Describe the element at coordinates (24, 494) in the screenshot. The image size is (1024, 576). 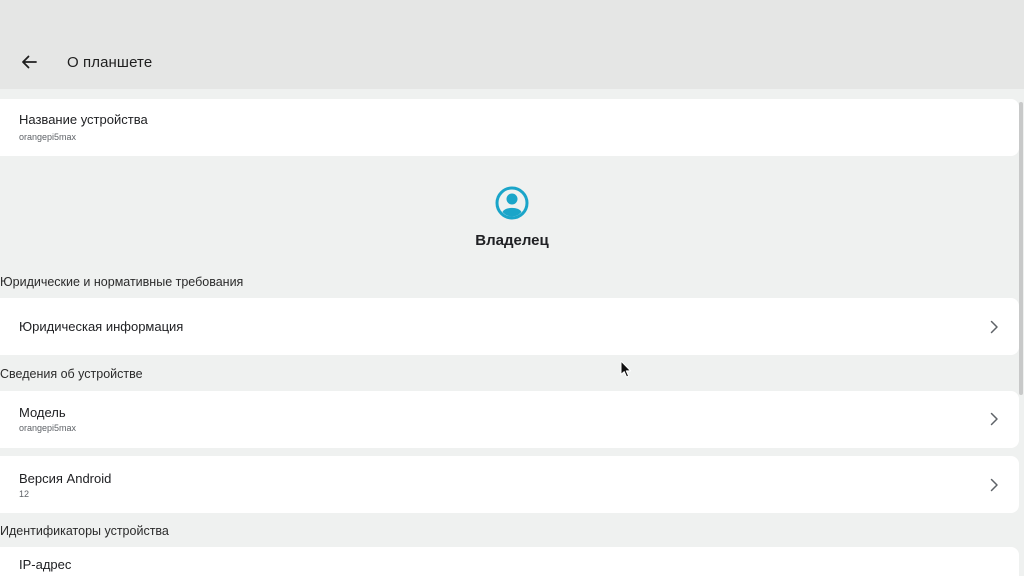
I see `android-version-value: 12` at that location.